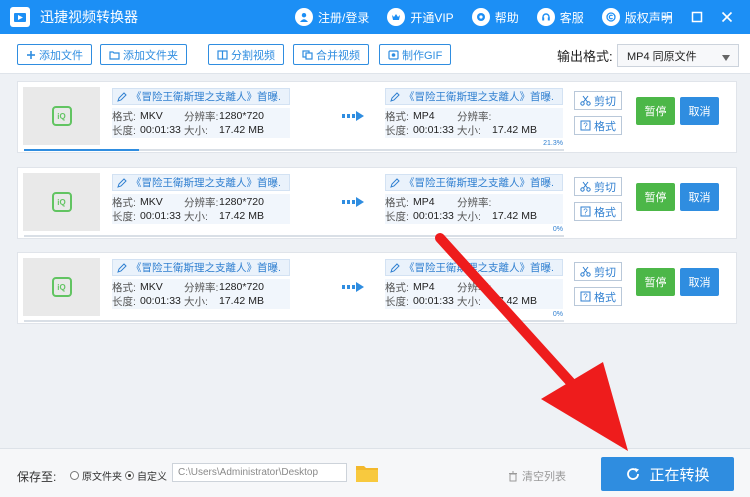  Describe the element at coordinates (537, 476) in the screenshot. I see `clear-list-button: 清空列表` at that location.